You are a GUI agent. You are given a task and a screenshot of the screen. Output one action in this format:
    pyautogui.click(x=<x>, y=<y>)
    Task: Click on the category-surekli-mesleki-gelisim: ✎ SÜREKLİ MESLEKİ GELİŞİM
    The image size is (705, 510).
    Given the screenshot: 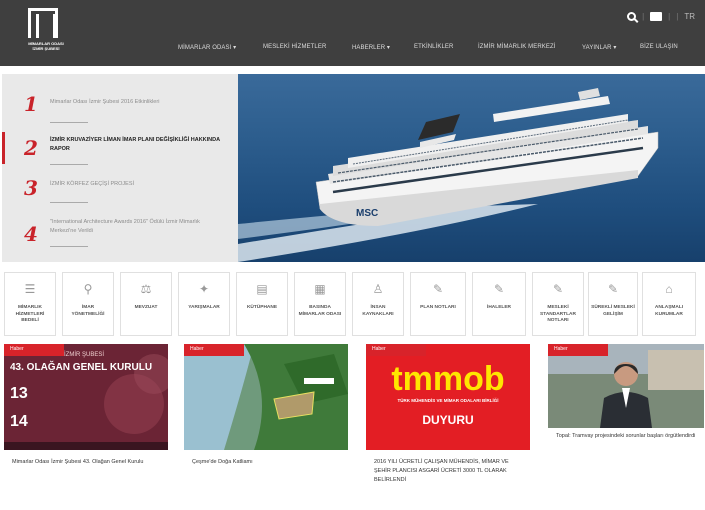 What is the action you would take?
    pyautogui.click(x=613, y=304)
    